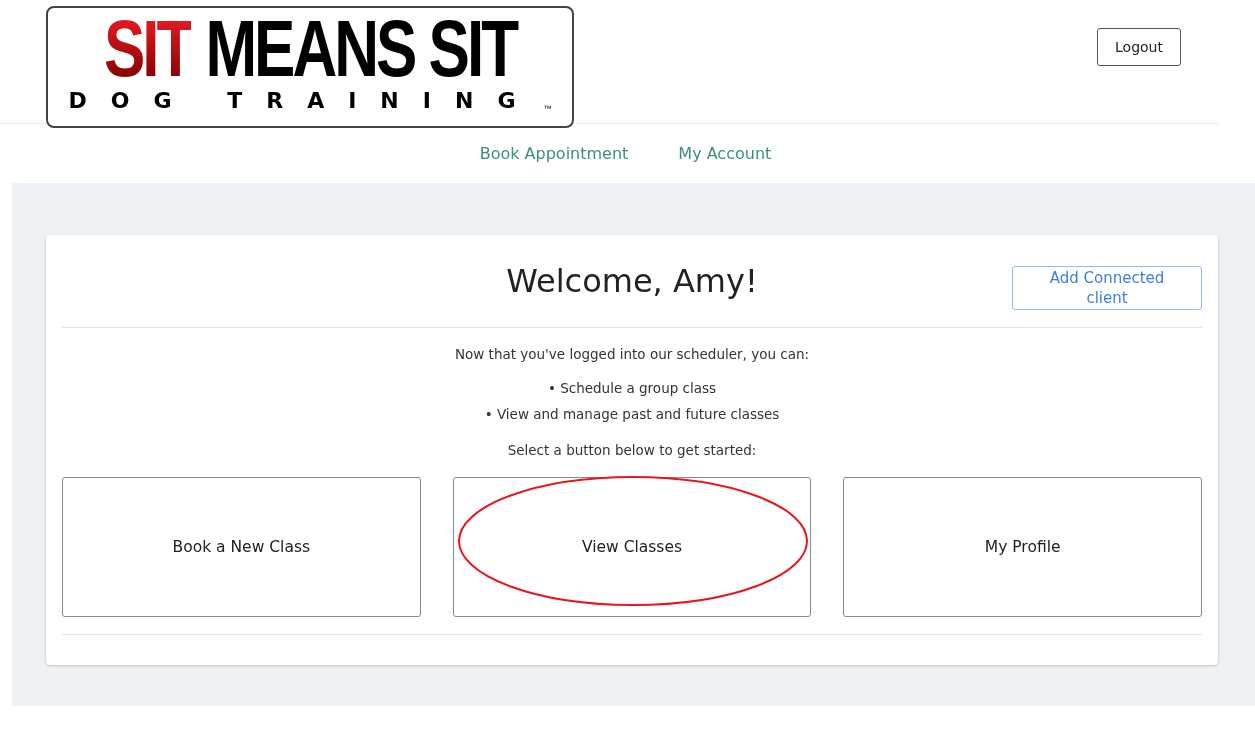  Describe the element at coordinates (304, 100) in the screenshot. I see `logo-tagline: DOG TRAINING` at that location.